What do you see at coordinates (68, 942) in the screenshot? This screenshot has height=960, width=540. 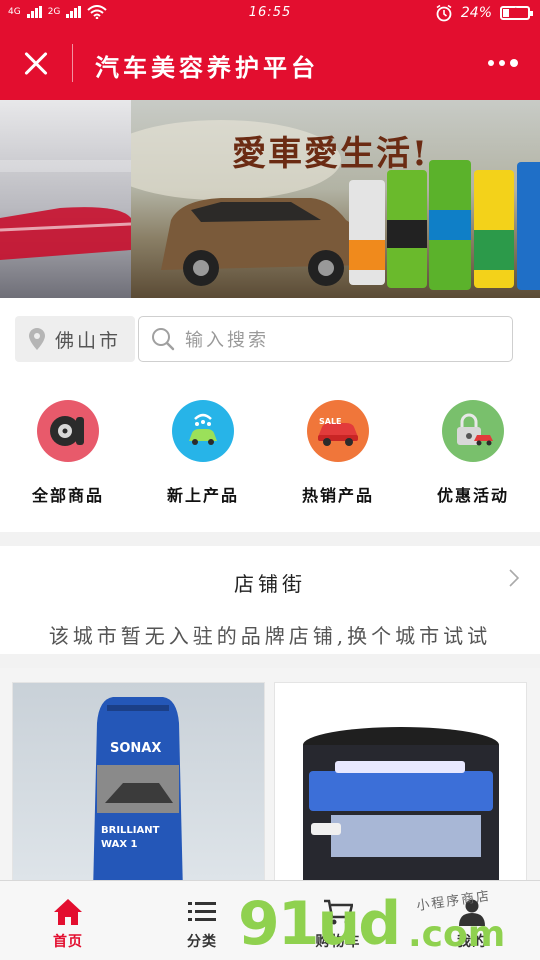 I see `tab-label: 首页` at bounding box center [68, 942].